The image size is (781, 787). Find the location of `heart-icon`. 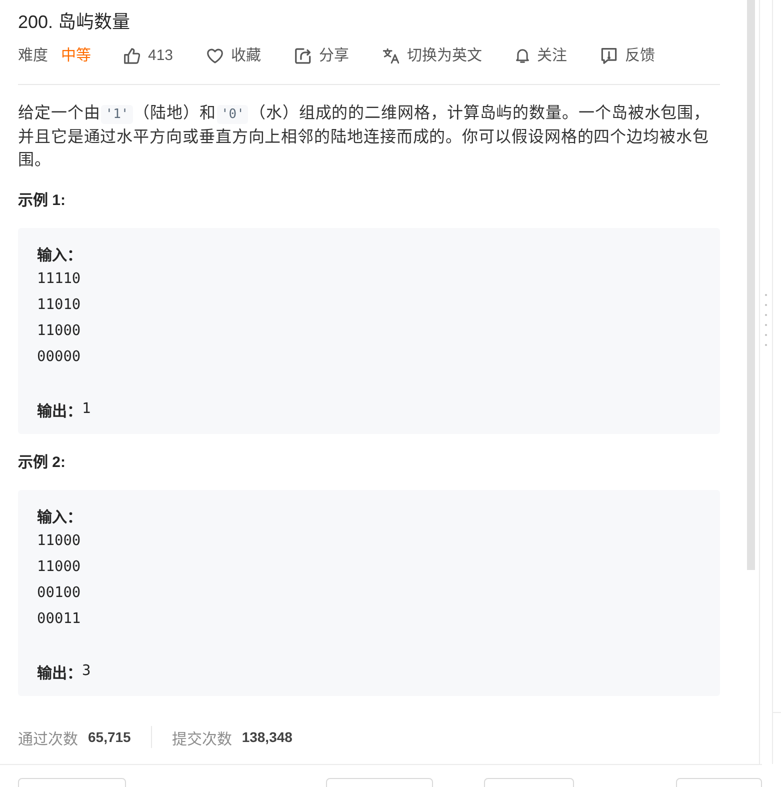

heart-icon is located at coordinates (215, 56).